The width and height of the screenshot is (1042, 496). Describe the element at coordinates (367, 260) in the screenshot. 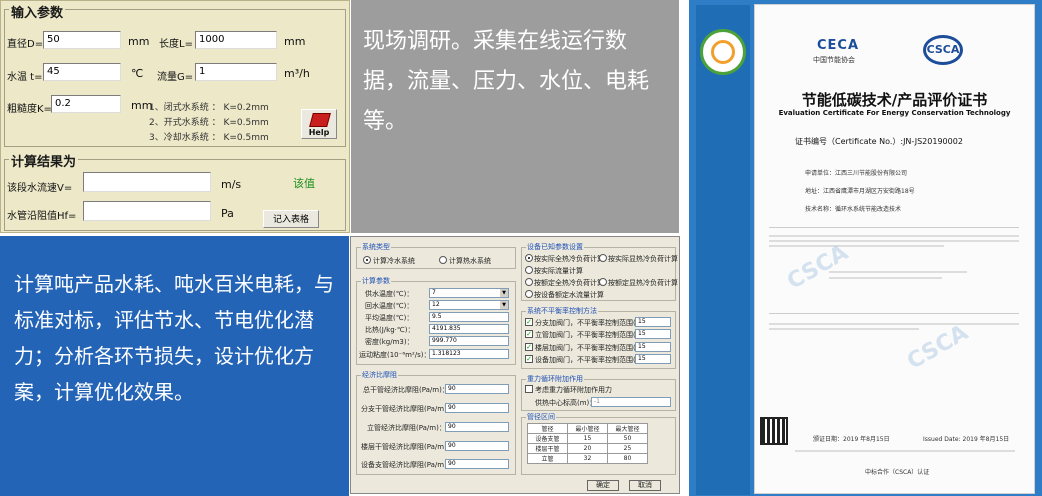

I see `radio-cold-system` at that location.